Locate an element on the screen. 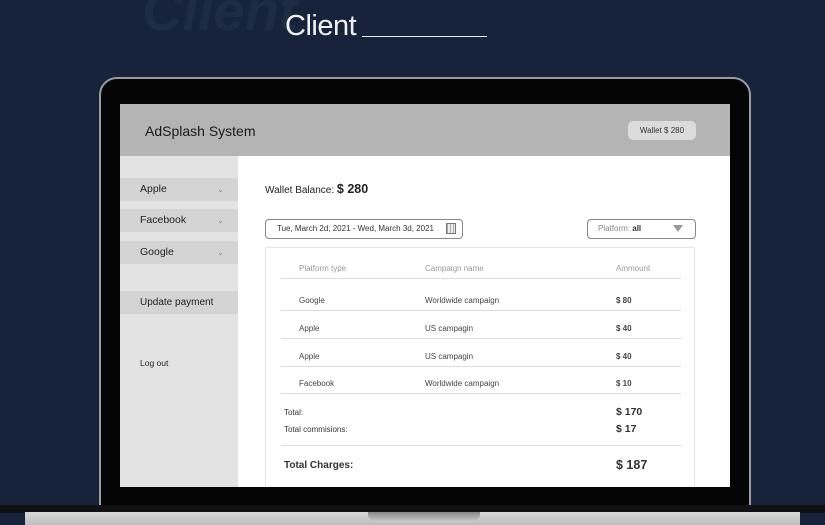  sidebar-item-apple: Apple ⌄ is located at coordinates (179, 189).